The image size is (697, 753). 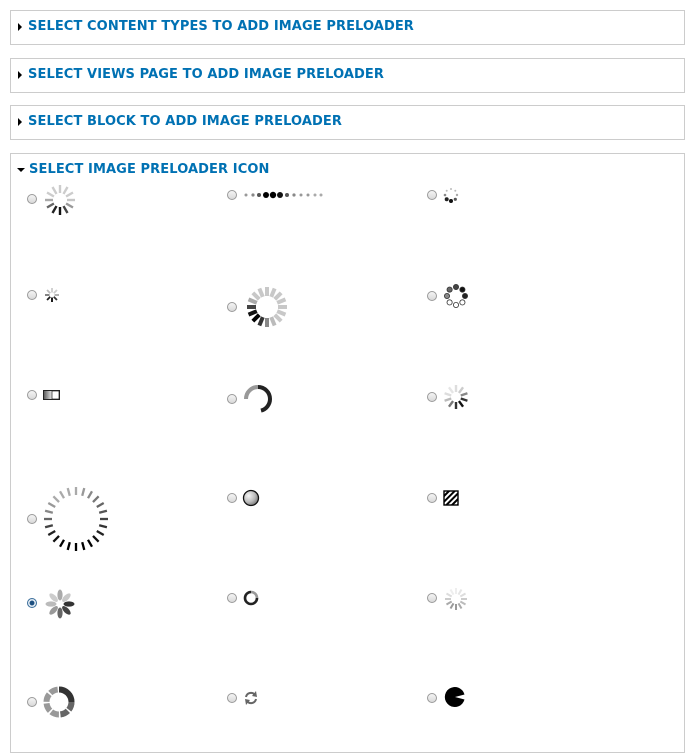 I want to click on radio-bars-ring-spinner, so click(x=232, y=307).